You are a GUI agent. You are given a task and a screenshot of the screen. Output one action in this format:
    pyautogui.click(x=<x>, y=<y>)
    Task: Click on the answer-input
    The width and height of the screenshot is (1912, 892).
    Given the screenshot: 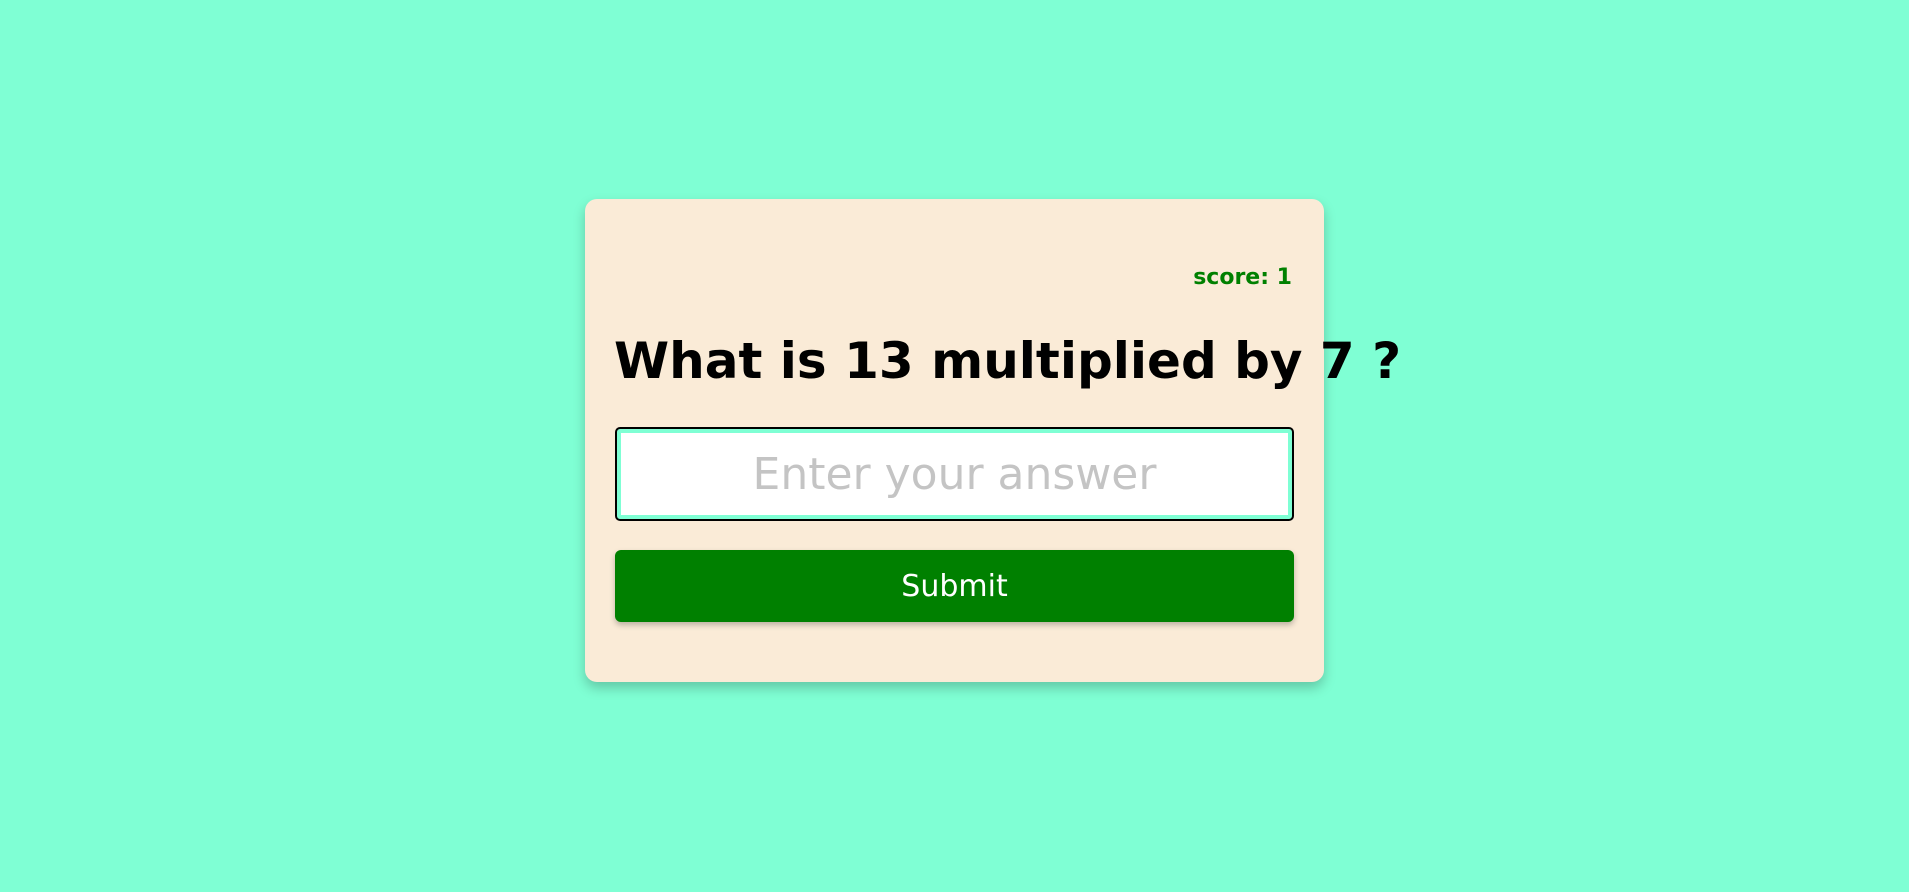 What is the action you would take?
    pyautogui.click(x=954, y=474)
    